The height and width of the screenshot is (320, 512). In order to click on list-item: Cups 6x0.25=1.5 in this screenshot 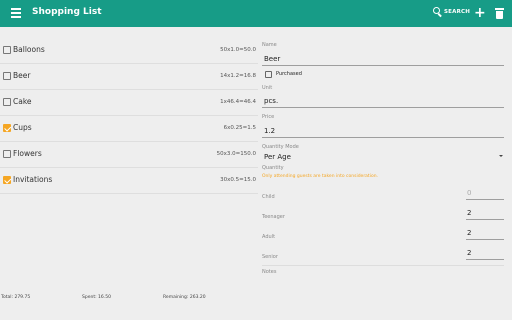, I will do `click(129, 129)`.